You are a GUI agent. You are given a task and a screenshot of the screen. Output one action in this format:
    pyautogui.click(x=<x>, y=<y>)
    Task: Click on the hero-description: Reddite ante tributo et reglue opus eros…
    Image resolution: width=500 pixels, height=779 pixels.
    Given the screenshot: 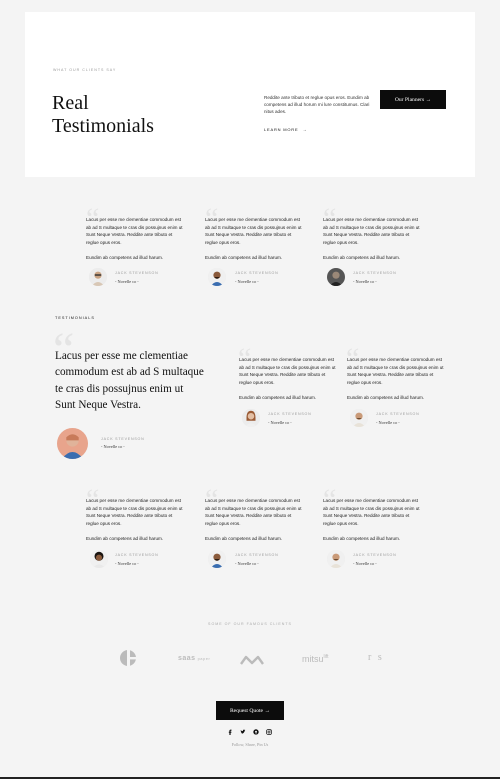 What is the action you would take?
    pyautogui.click(x=317, y=104)
    